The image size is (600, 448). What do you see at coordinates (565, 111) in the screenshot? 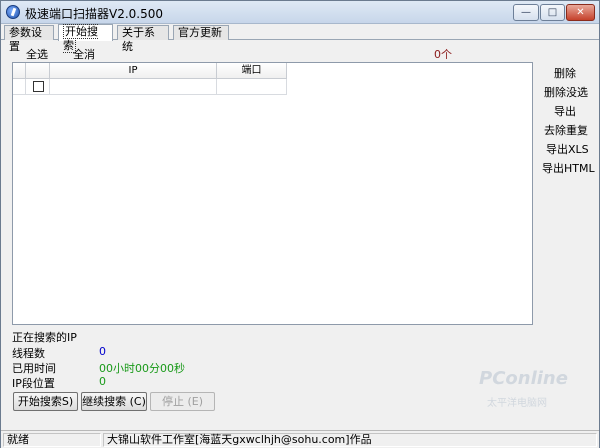
I see `export-button: 导出` at bounding box center [565, 111].